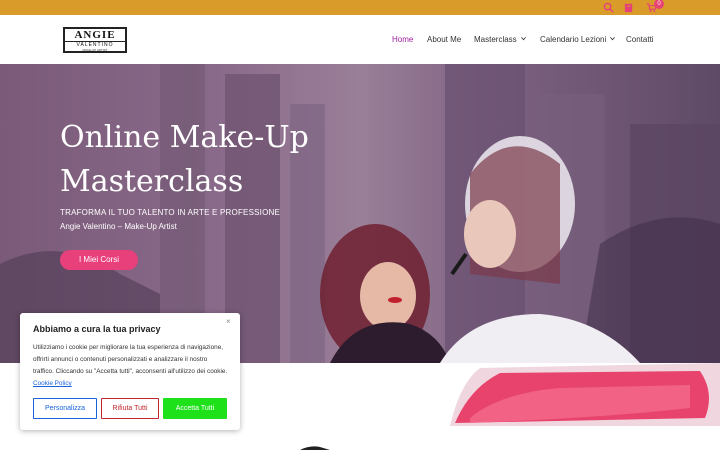  What do you see at coordinates (195, 408) in the screenshot?
I see `accept-all-button: Accetta Tutti` at bounding box center [195, 408].